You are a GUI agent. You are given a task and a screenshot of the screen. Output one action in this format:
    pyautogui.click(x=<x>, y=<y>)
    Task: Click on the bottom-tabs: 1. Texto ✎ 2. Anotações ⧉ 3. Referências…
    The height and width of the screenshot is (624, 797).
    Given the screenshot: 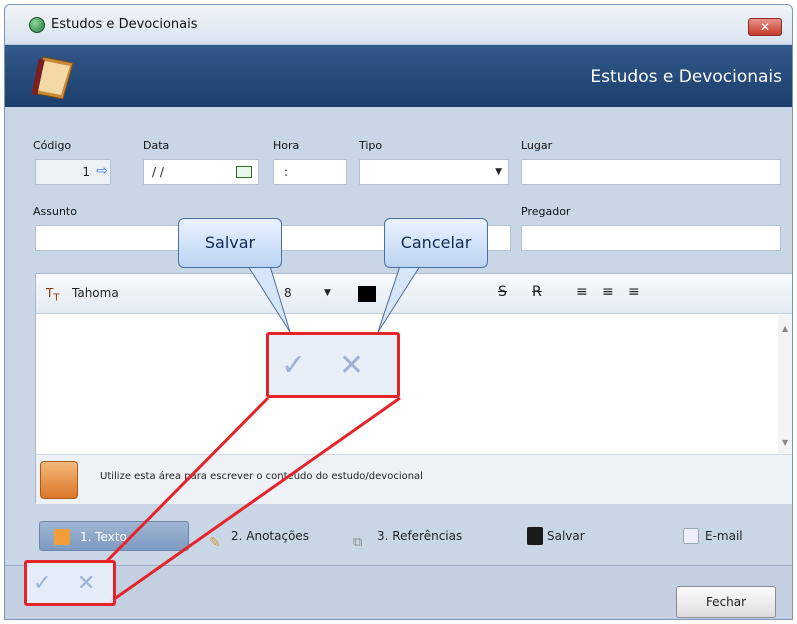 What is the action you would take?
    pyautogui.click(x=412, y=536)
    